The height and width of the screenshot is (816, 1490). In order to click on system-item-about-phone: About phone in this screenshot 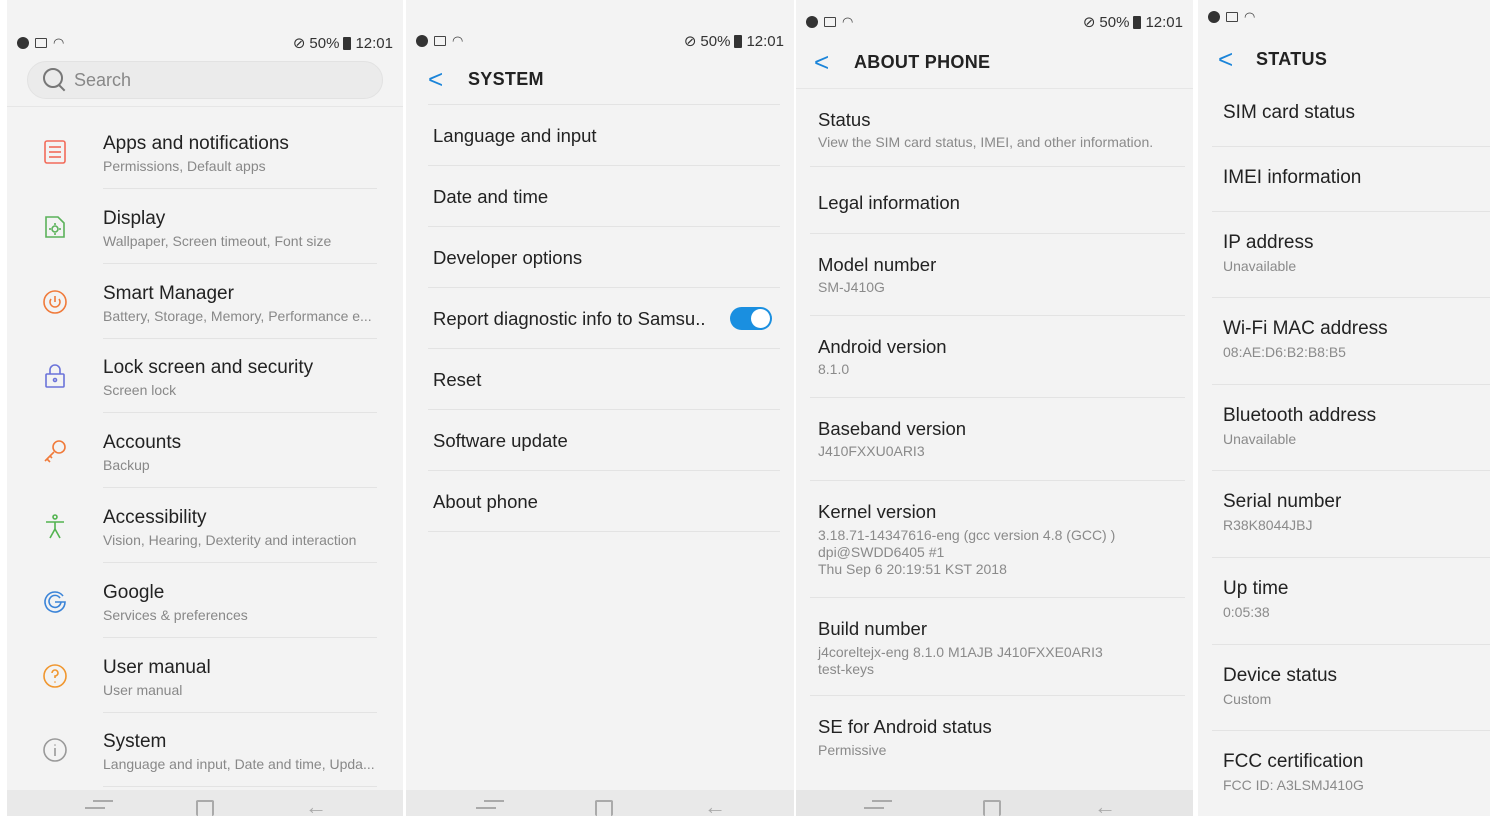, I will do `click(600, 501)`.